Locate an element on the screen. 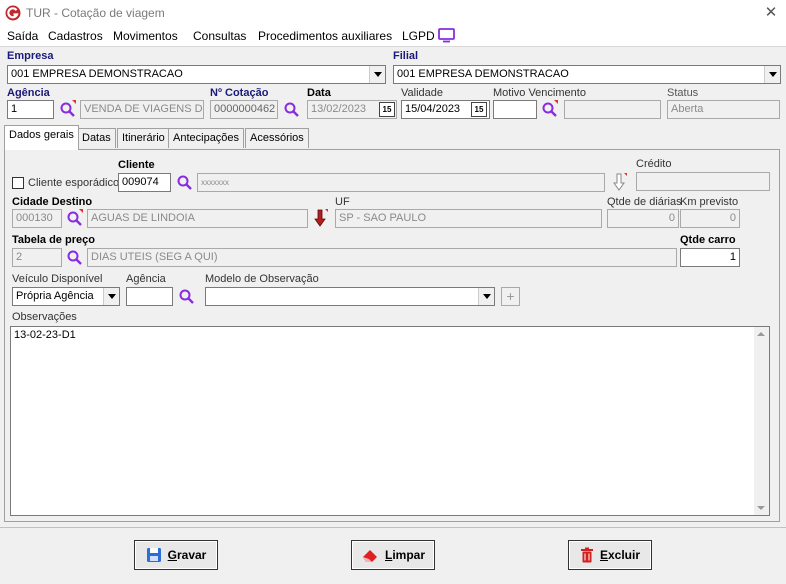 This screenshot has width=786, height=584. cidade-name-field: AGUAS DE LINDOIA is located at coordinates (197, 218).